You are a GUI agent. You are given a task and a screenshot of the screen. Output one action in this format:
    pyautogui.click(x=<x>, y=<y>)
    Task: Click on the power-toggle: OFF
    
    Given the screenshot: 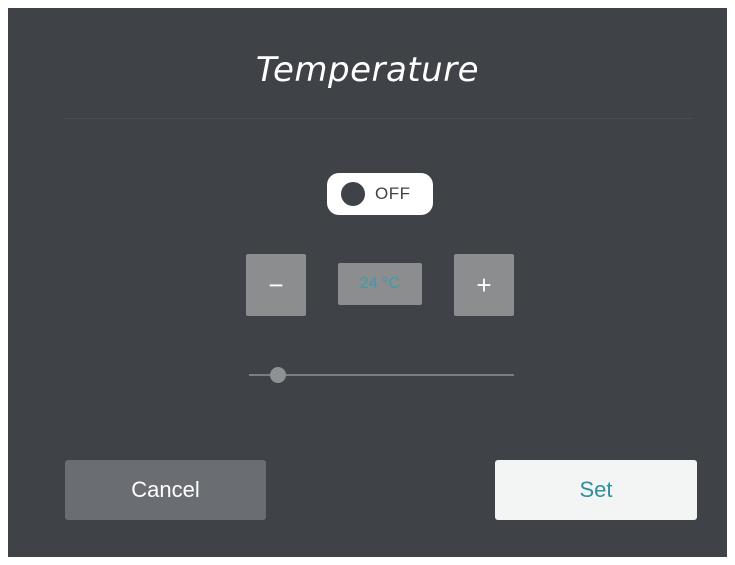 What is the action you would take?
    pyautogui.click(x=380, y=194)
    